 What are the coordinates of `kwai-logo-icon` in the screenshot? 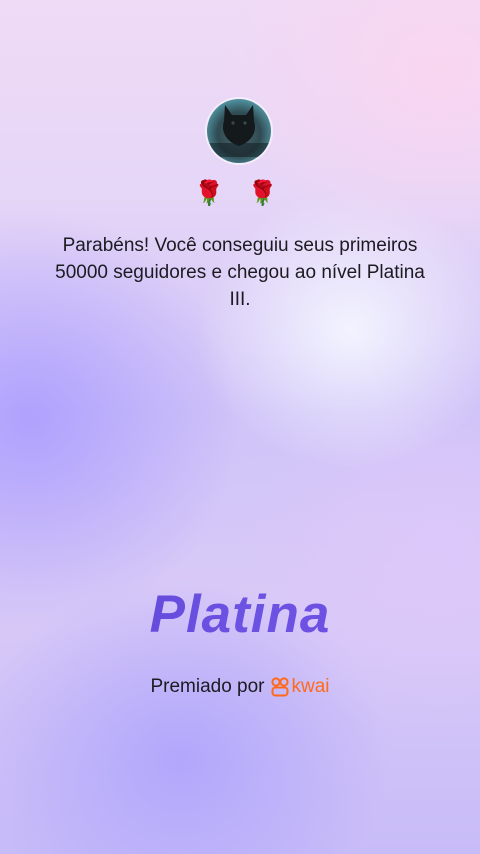 It's located at (279, 687).